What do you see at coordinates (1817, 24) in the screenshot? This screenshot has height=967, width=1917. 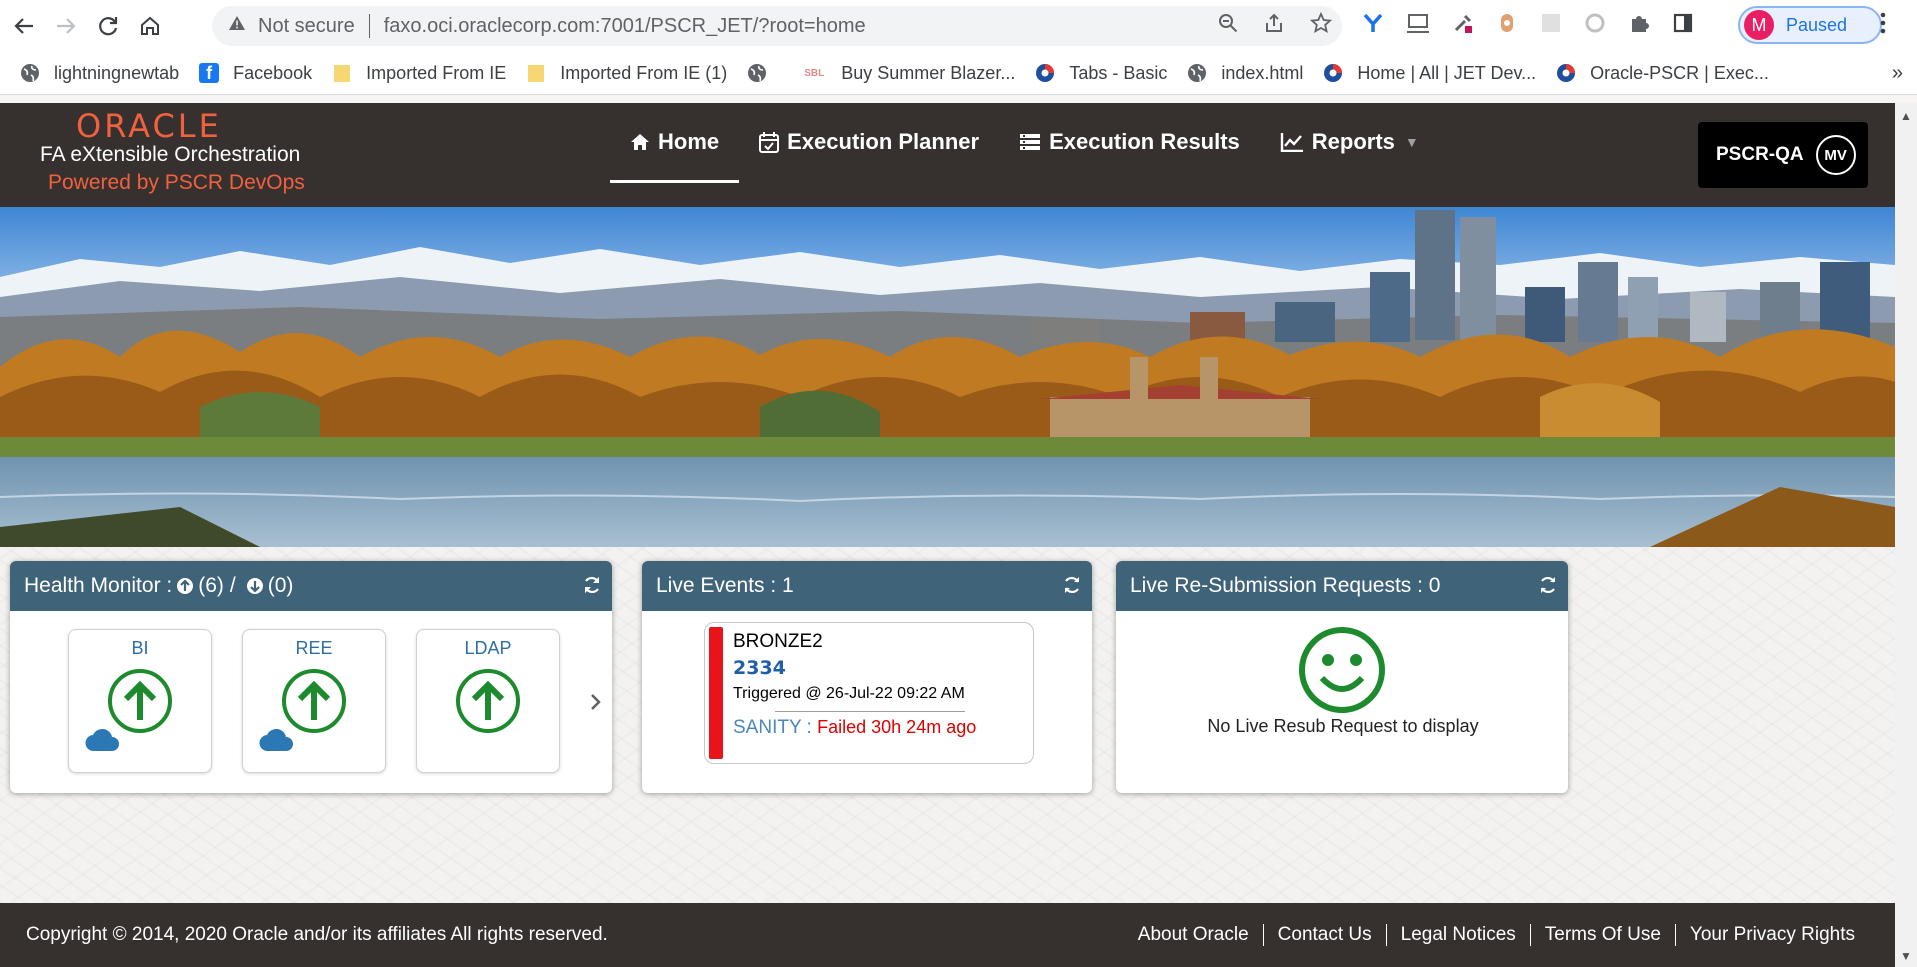 I see `profile-status: Paused` at bounding box center [1817, 24].